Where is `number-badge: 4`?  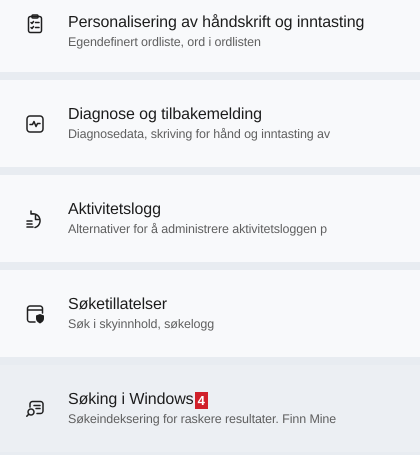 number-badge: 4 is located at coordinates (201, 400).